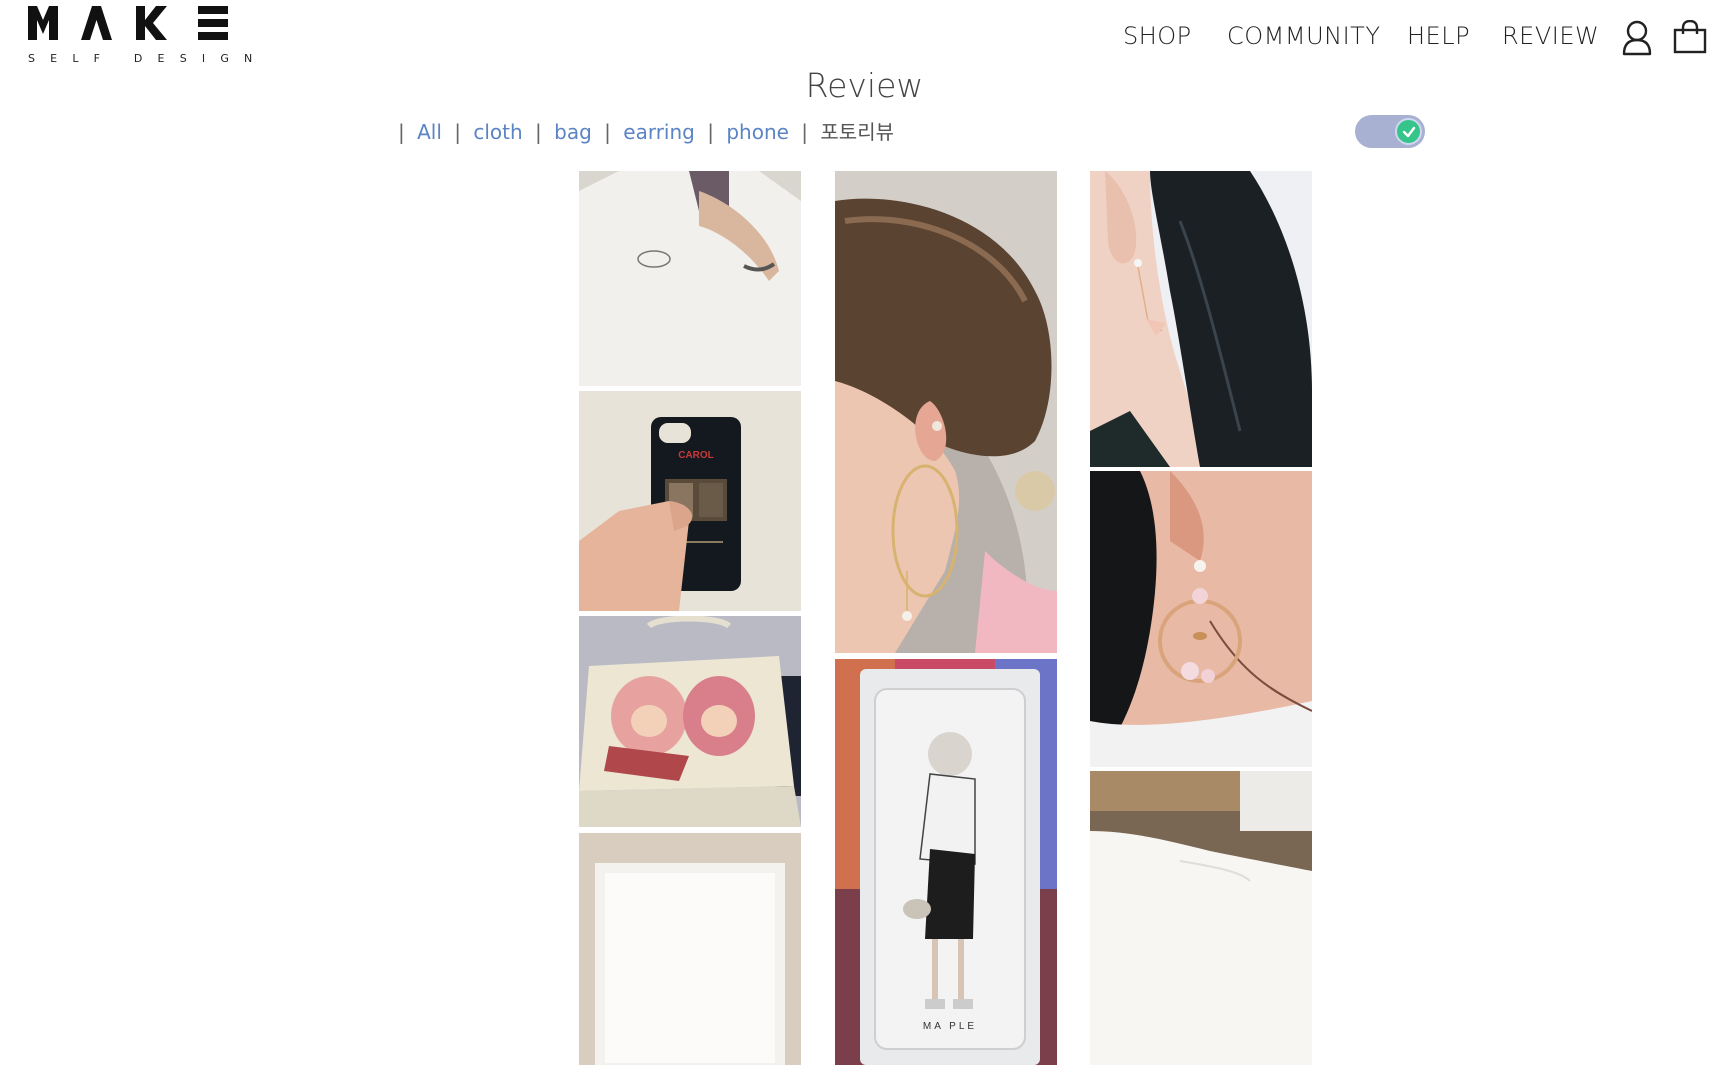  What do you see at coordinates (1303, 36) in the screenshot?
I see `nav-community: COMMUNITY` at bounding box center [1303, 36].